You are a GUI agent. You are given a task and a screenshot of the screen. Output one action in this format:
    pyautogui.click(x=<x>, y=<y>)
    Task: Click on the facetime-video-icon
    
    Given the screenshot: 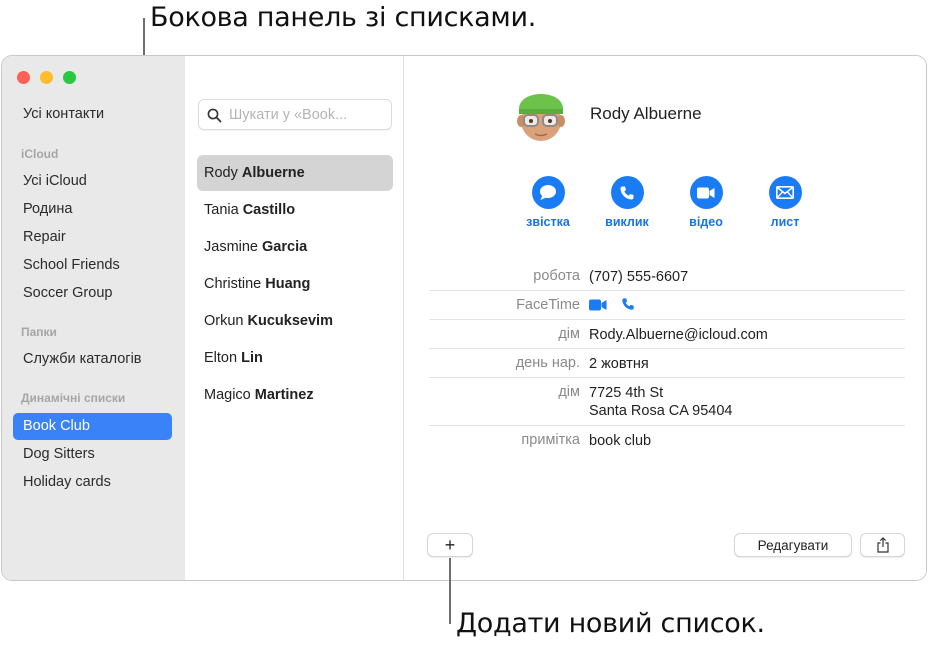 What is the action you would take?
    pyautogui.click(x=598, y=305)
    